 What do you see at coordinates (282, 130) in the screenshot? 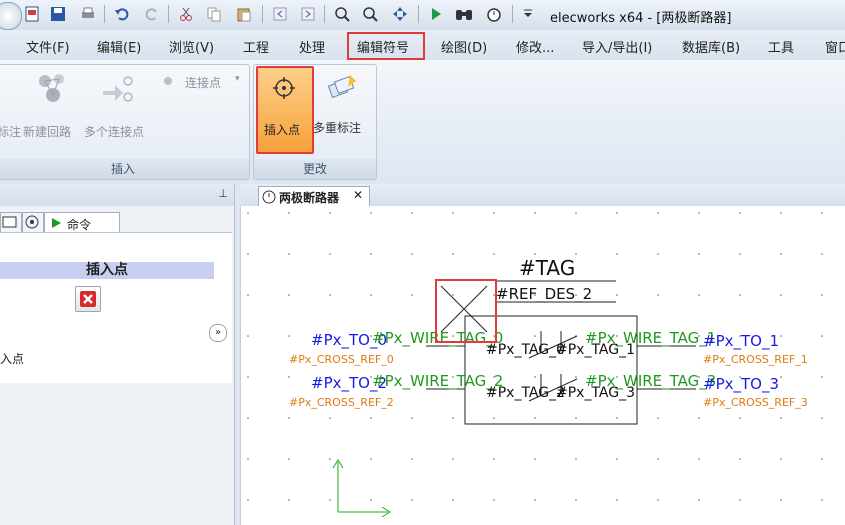
I see `insert-point-label: 插入点` at bounding box center [282, 130].